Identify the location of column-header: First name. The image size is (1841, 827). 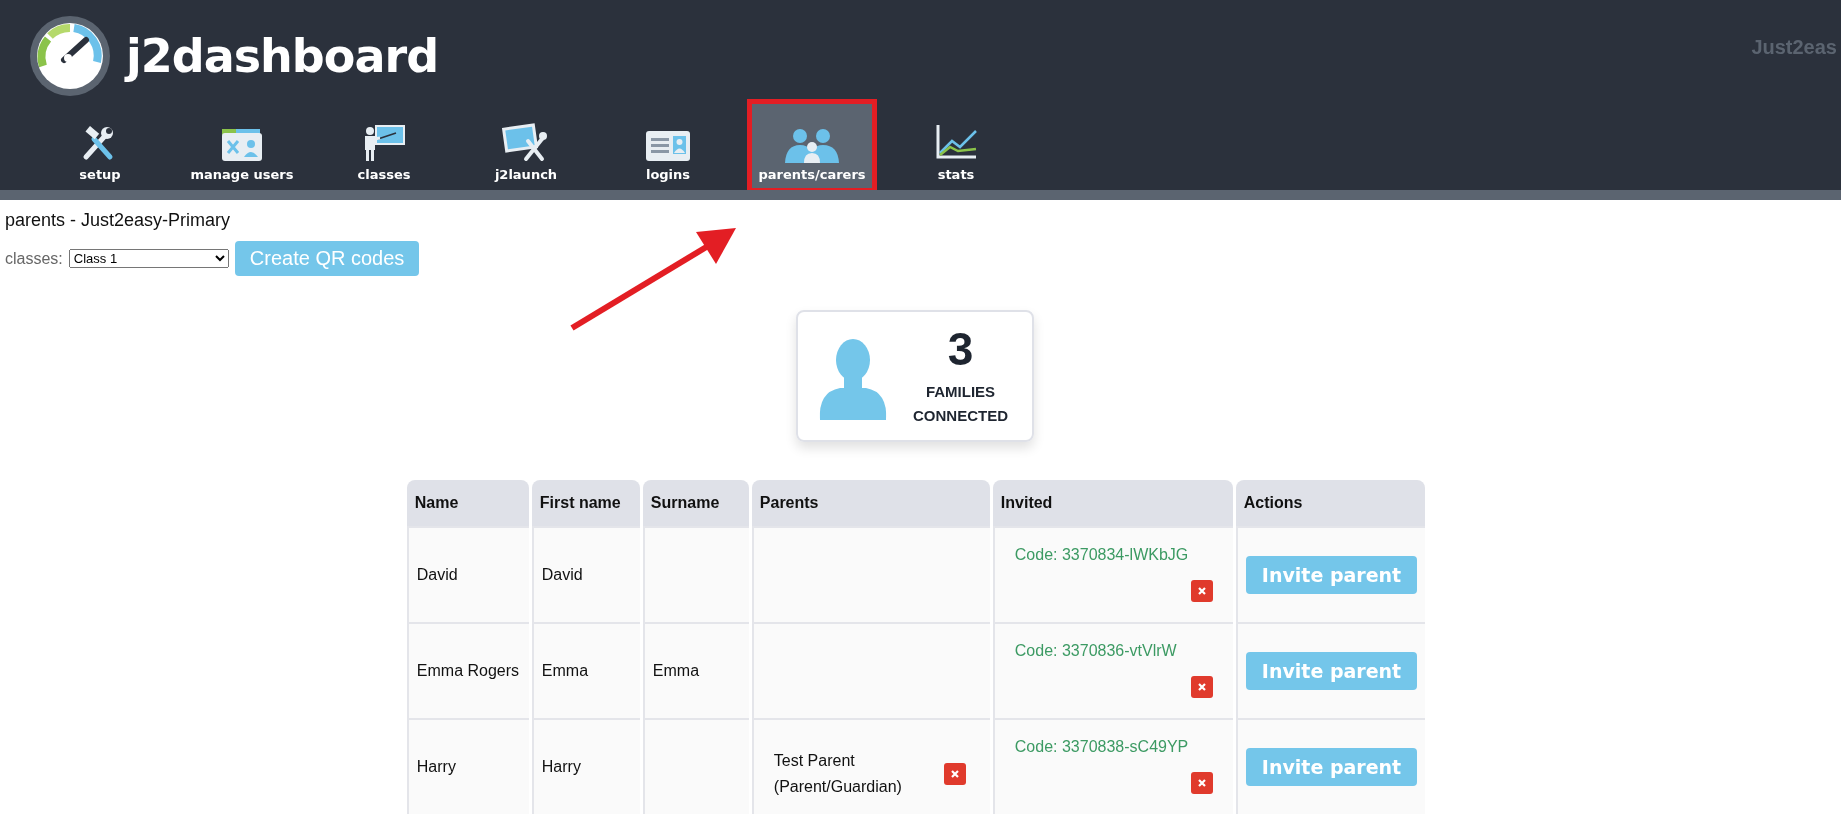
(585, 503).